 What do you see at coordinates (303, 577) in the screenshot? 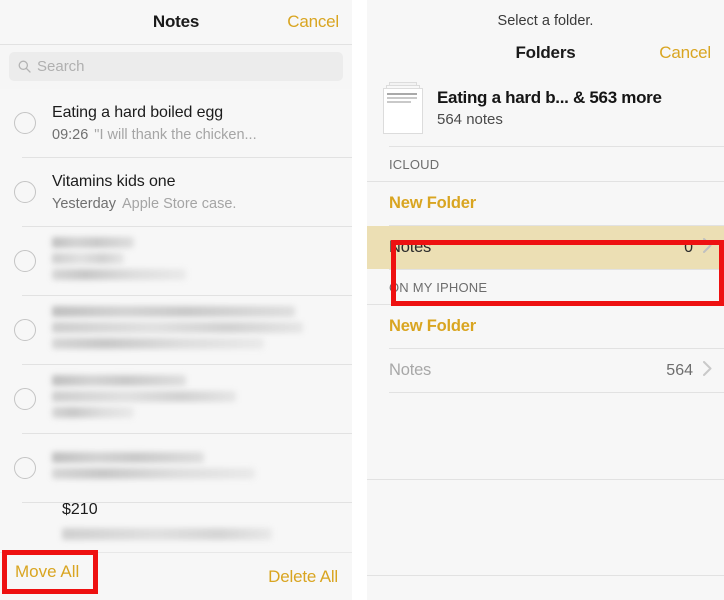
I see `delete-all-button: Delete All` at bounding box center [303, 577].